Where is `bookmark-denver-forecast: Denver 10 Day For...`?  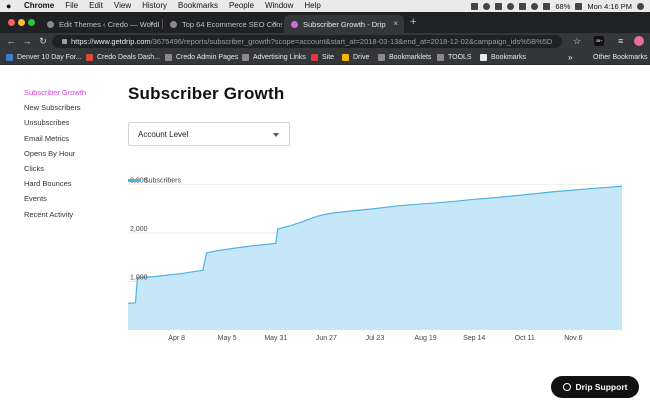
bookmark-denver-forecast: Denver 10 Day For... is located at coordinates (44, 57).